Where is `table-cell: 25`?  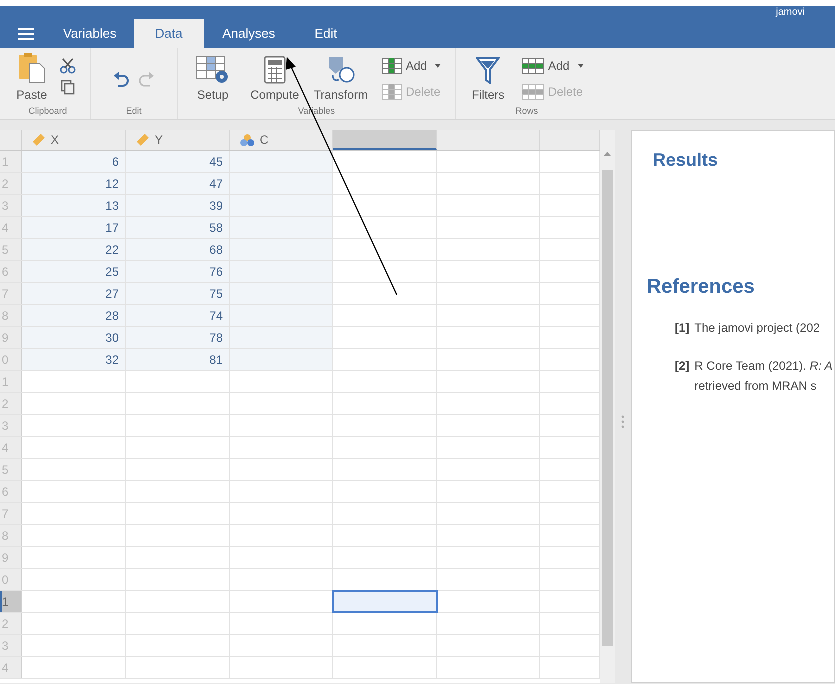 table-cell: 25 is located at coordinates (74, 271).